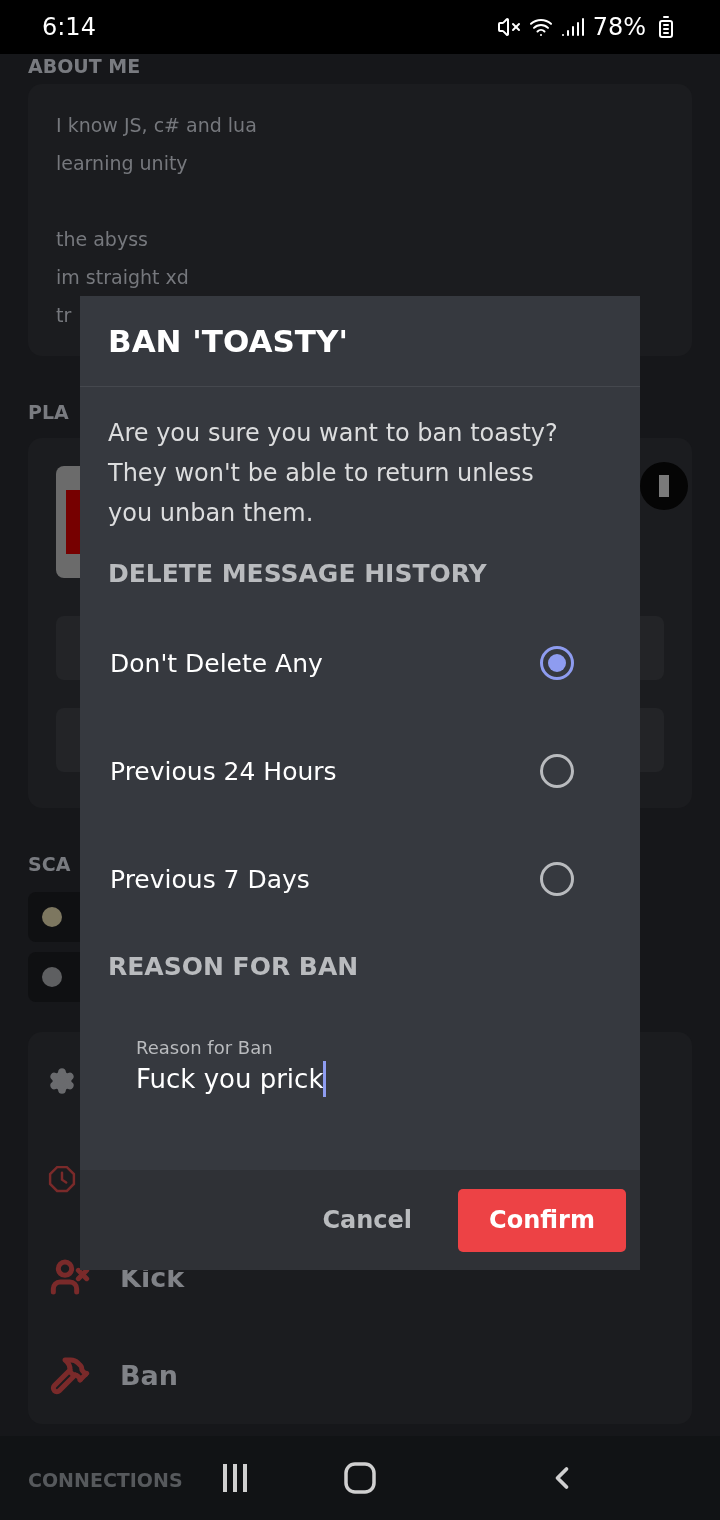  I want to click on dialog-title: BAN 'TOASTY', so click(228, 341).